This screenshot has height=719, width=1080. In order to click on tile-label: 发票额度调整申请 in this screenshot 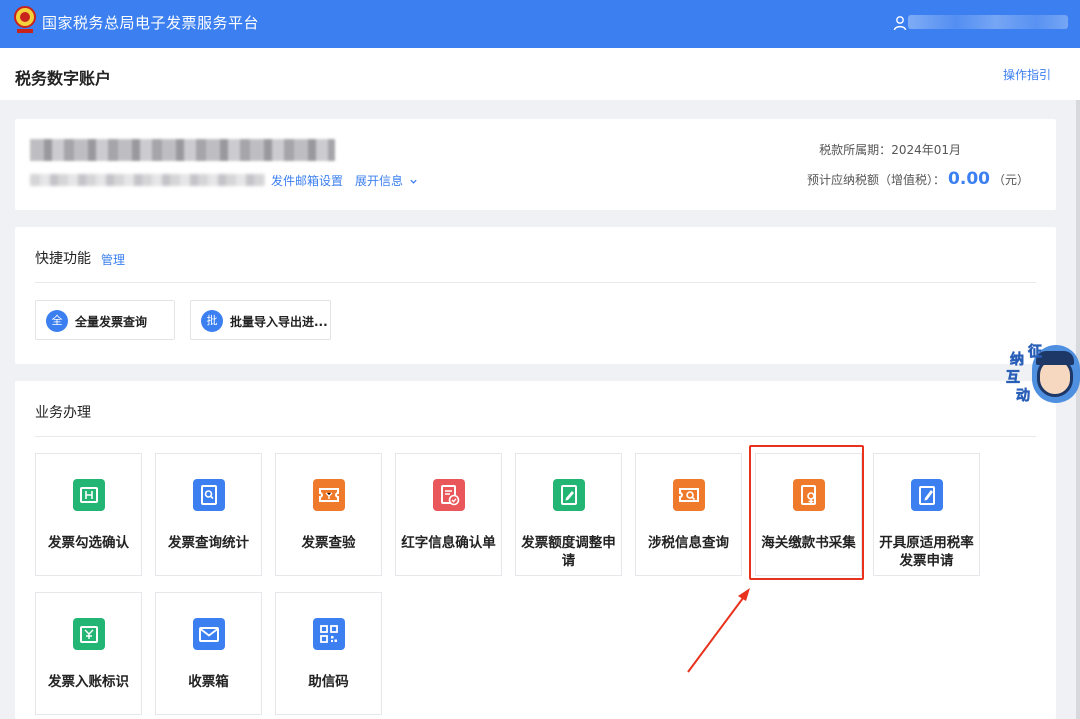, I will do `click(568, 552)`.